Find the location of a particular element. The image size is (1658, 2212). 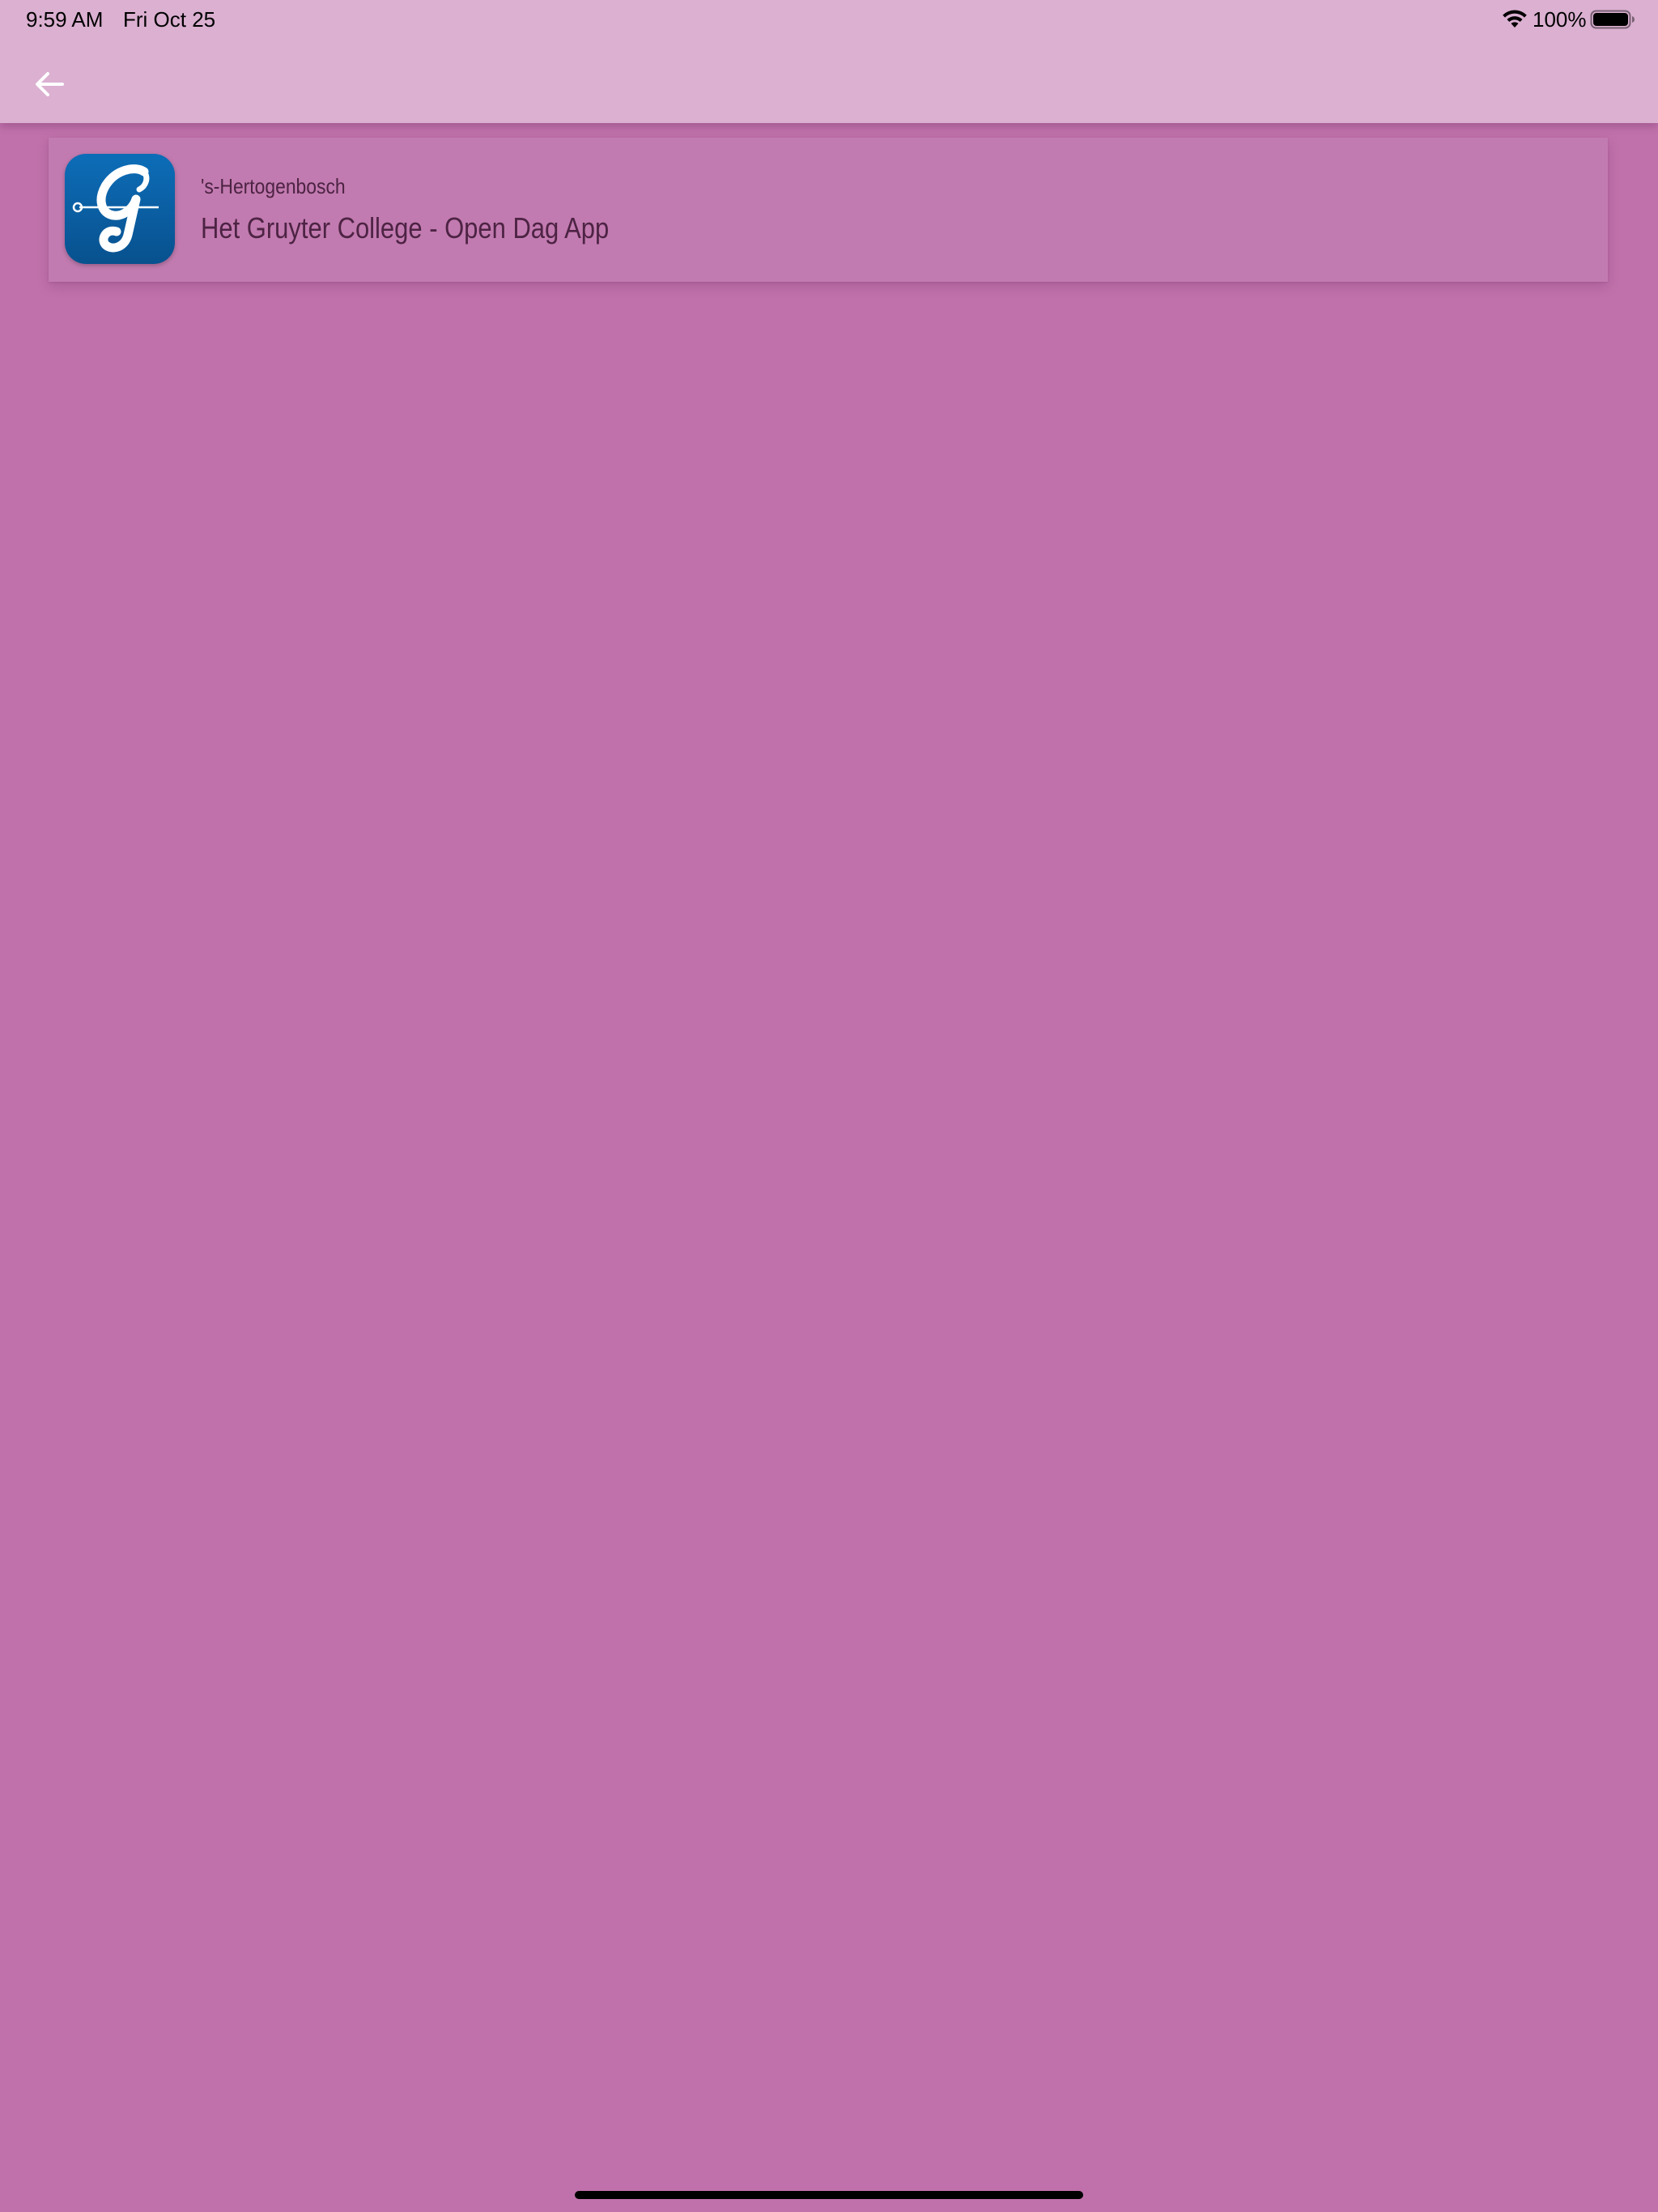

wifi-icon is located at coordinates (1514, 19).